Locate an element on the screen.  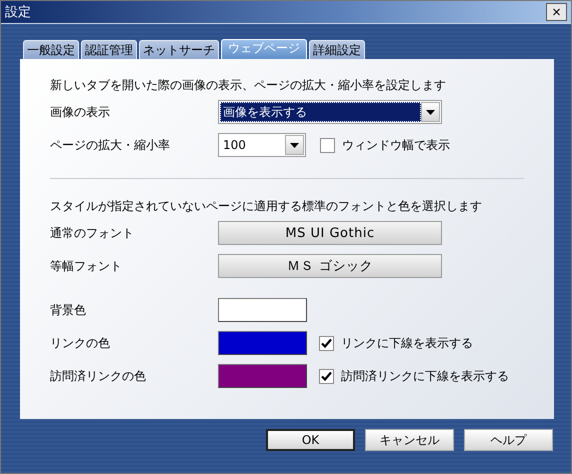
tab: ネットサーチ is located at coordinates (179, 49).